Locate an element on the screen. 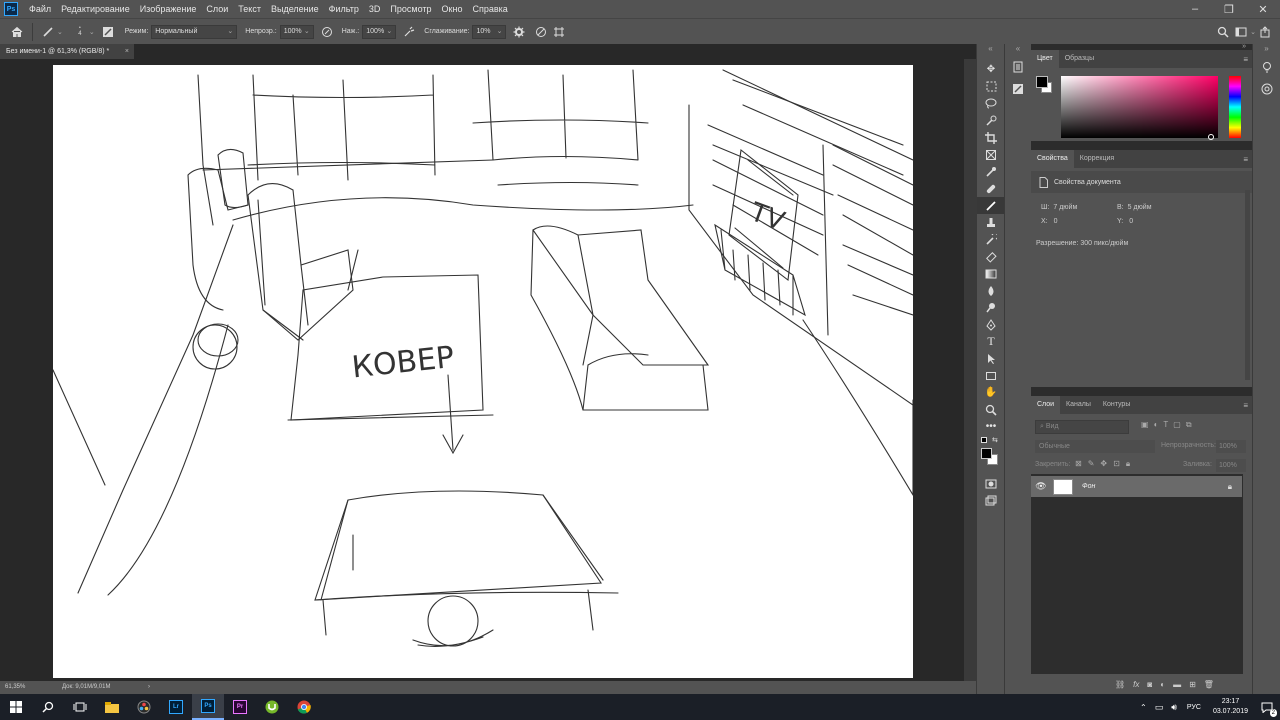 This screenshot has width=1280, height=720. y-value: 0 is located at coordinates (1131, 221).